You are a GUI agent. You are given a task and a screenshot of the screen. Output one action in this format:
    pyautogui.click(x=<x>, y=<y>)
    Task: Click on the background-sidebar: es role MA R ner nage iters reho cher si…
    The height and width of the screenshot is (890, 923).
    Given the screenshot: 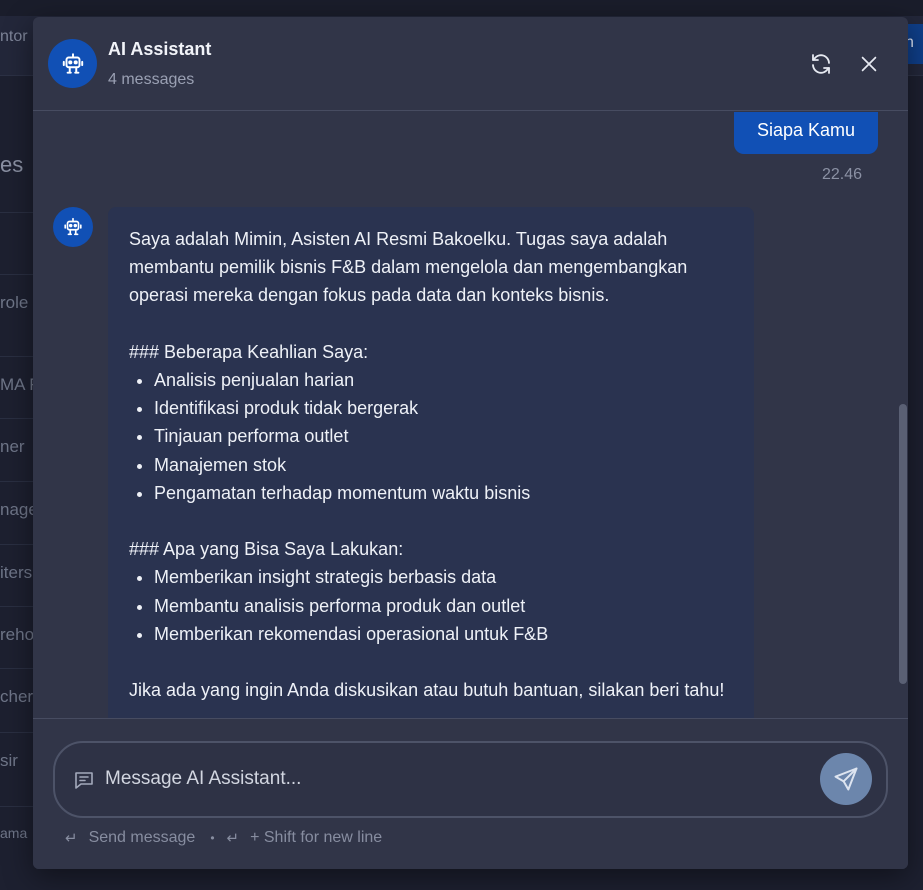 What is the action you would take?
    pyautogui.click(x=16, y=483)
    